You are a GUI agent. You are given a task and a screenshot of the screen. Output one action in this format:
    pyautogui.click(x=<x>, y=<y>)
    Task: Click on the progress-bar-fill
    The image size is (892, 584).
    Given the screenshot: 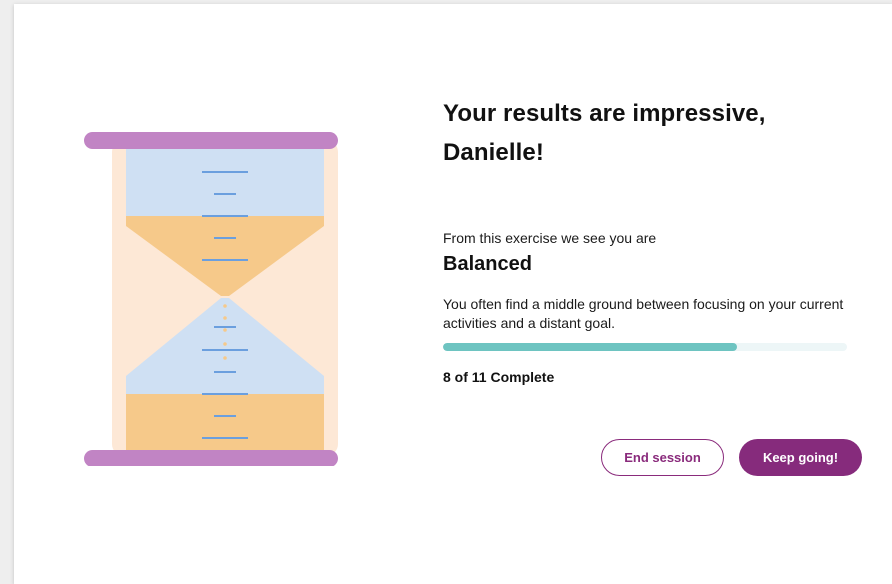 What is the action you would take?
    pyautogui.click(x=590, y=347)
    